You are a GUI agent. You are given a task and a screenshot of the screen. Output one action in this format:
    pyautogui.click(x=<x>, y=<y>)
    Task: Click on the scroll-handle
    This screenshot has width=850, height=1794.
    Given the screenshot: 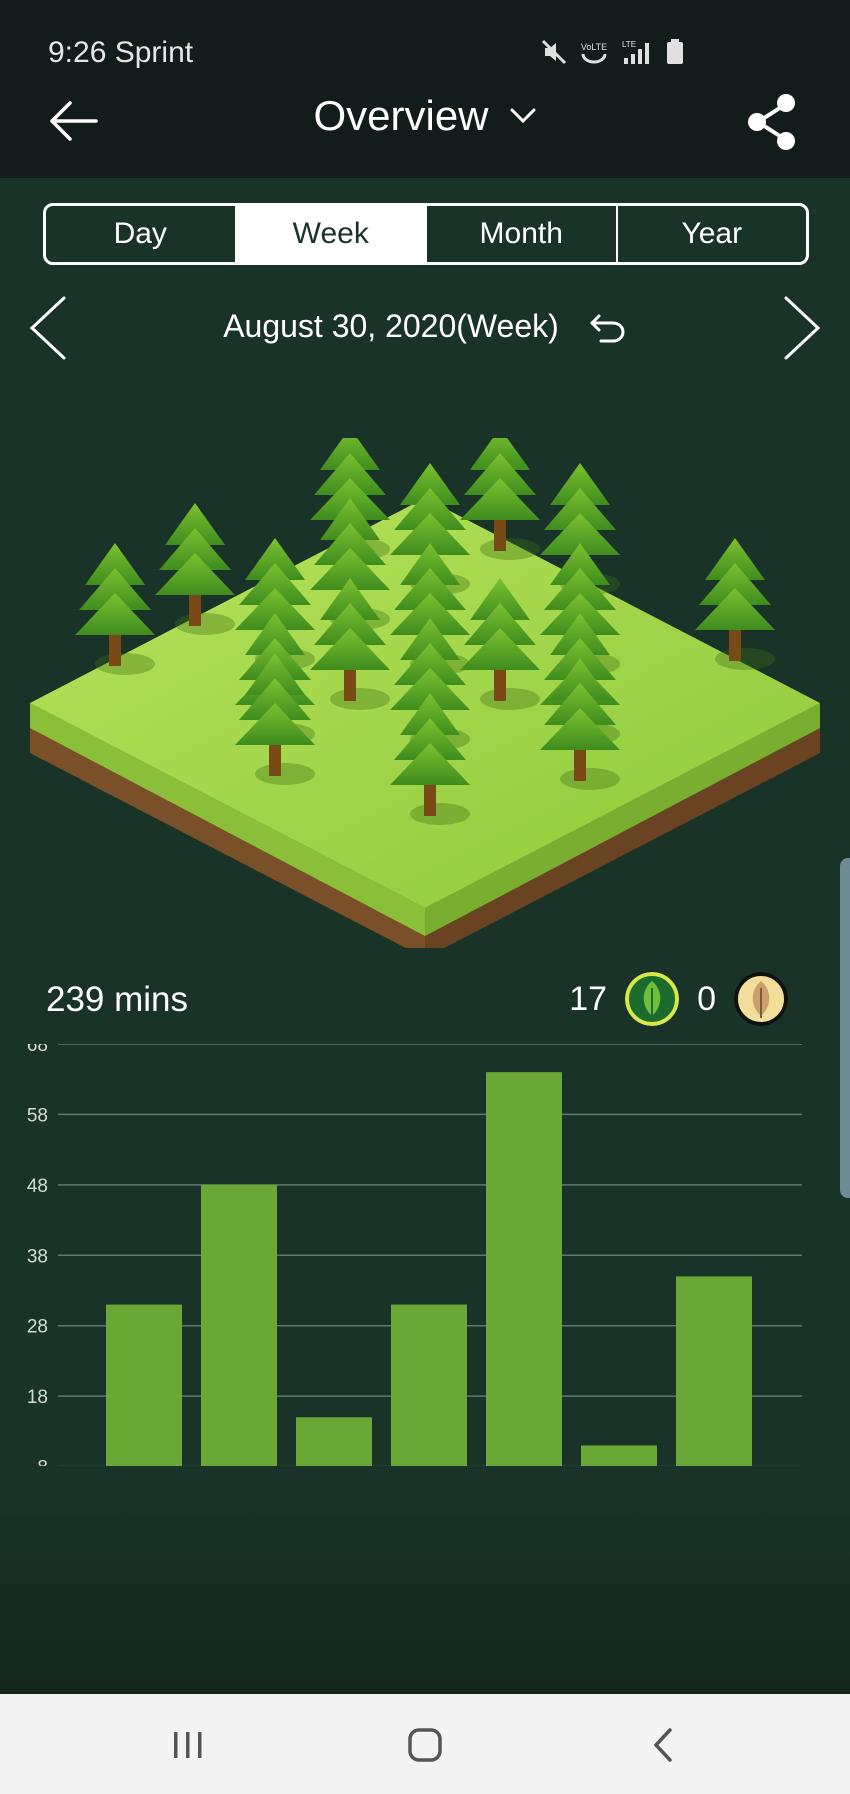 What is the action you would take?
    pyautogui.click(x=845, y=1028)
    